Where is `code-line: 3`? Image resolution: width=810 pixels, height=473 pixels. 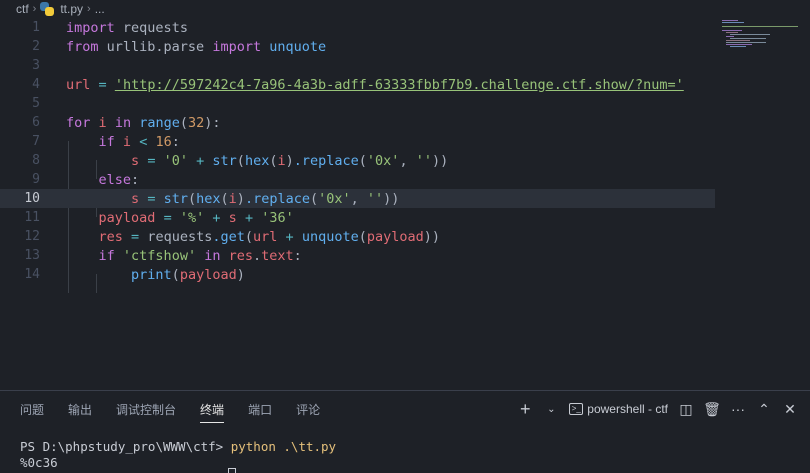
code-line: 3 is located at coordinates (357, 65).